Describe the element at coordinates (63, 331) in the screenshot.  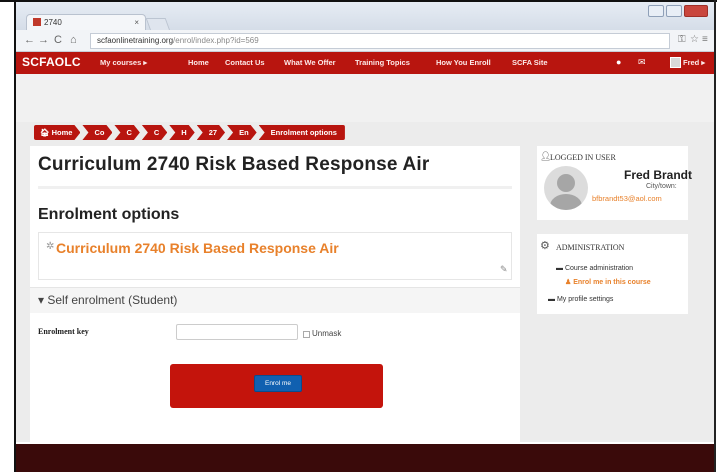
I see `enrolment-key-label: Enrolment key` at that location.